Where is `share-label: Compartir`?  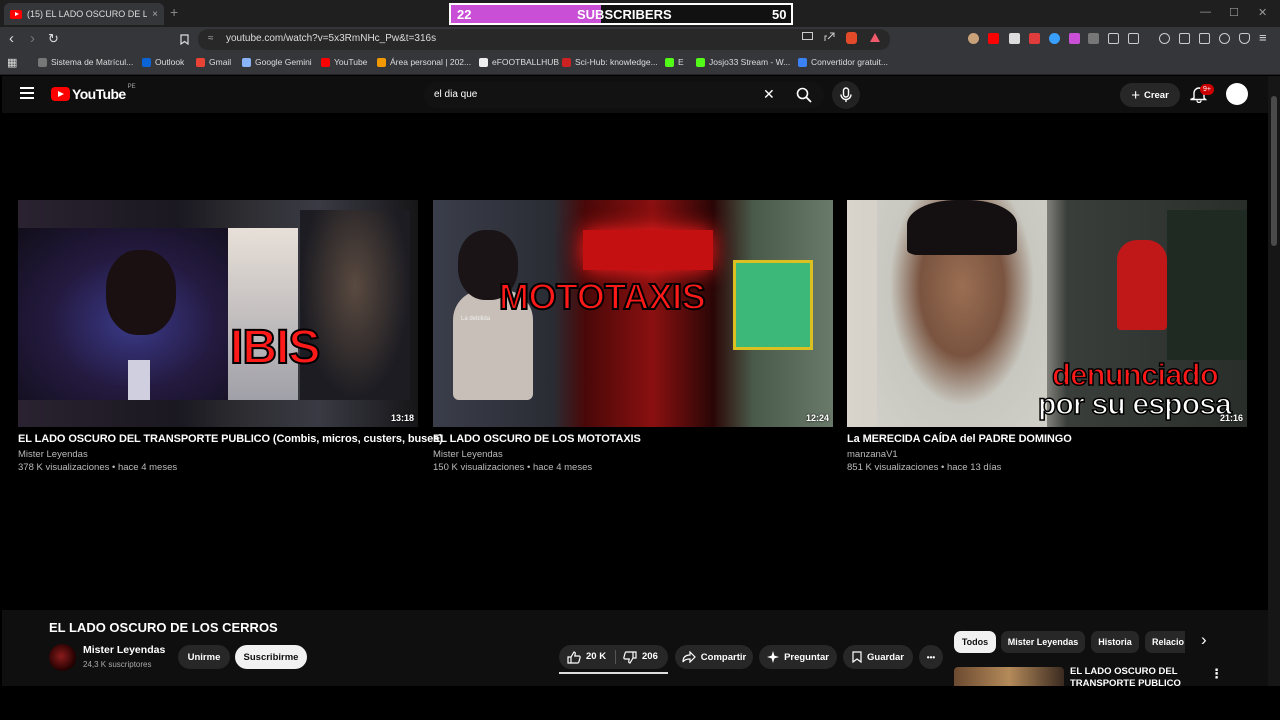
share-label: Compartir is located at coordinates (723, 657).